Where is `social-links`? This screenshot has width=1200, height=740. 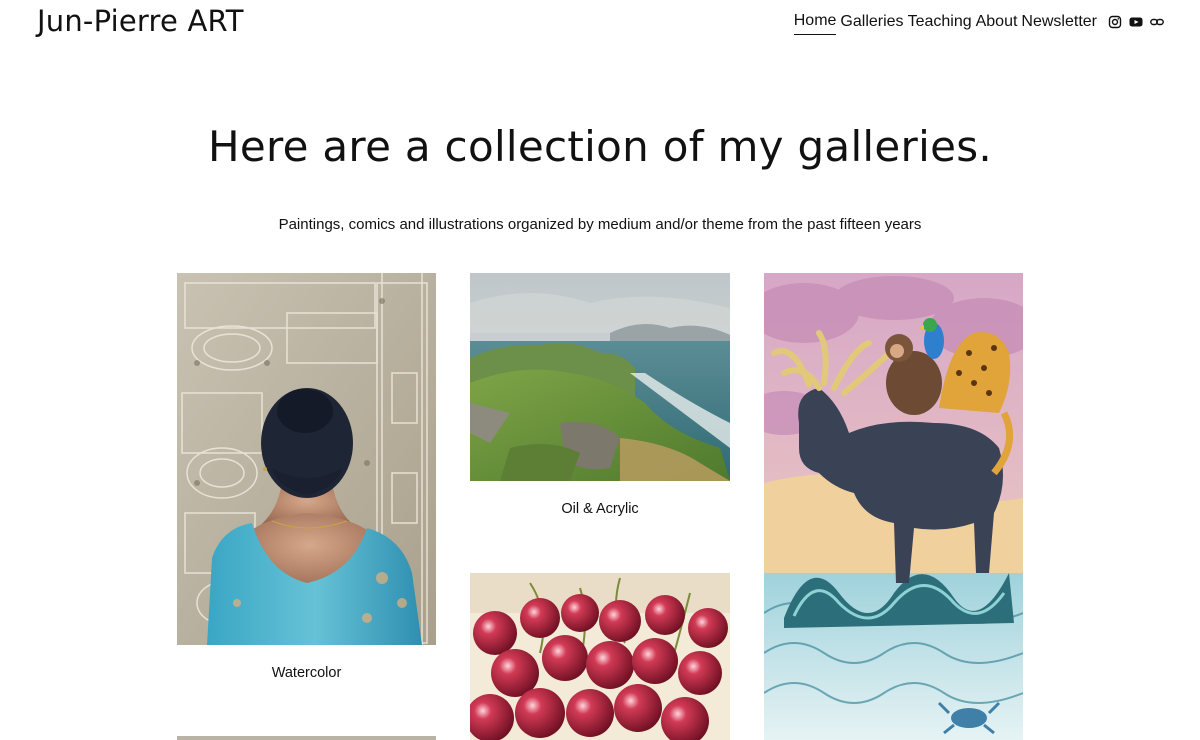 social-links is located at coordinates (1132, 23).